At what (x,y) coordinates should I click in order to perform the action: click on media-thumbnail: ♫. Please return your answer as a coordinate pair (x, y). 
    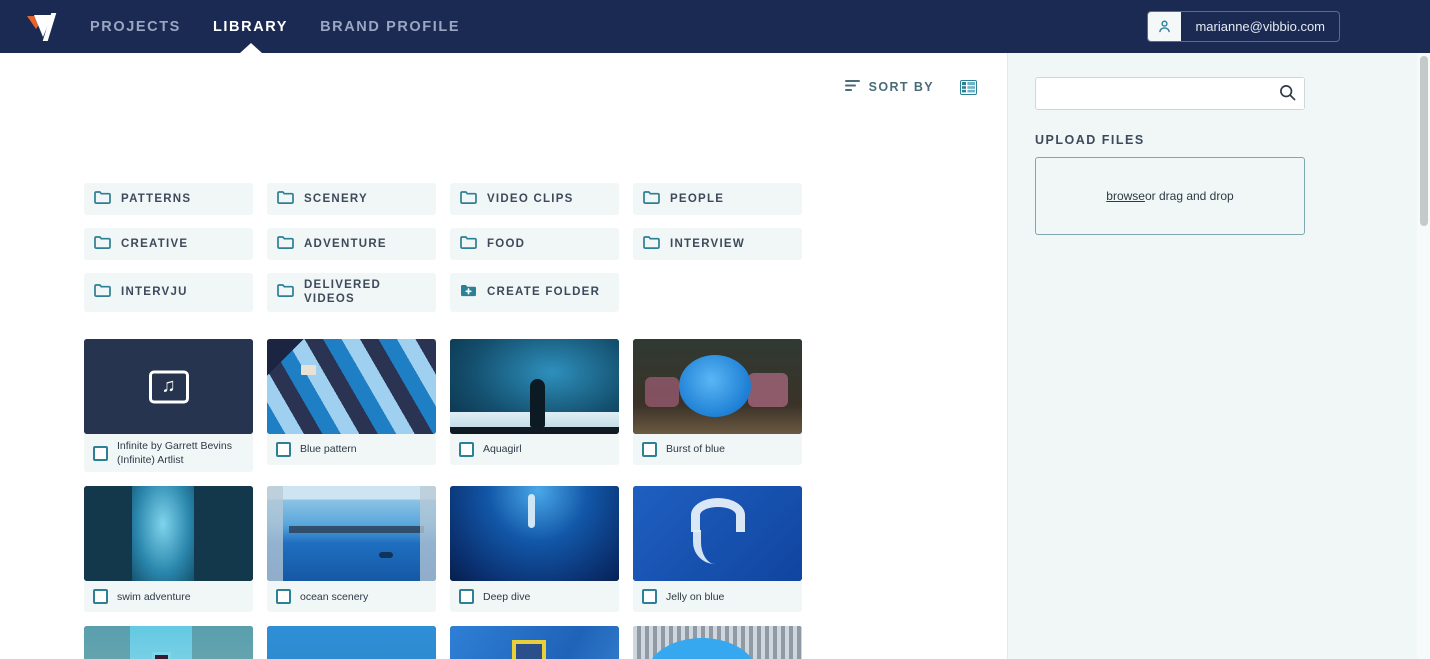
    Looking at the image, I should click on (168, 386).